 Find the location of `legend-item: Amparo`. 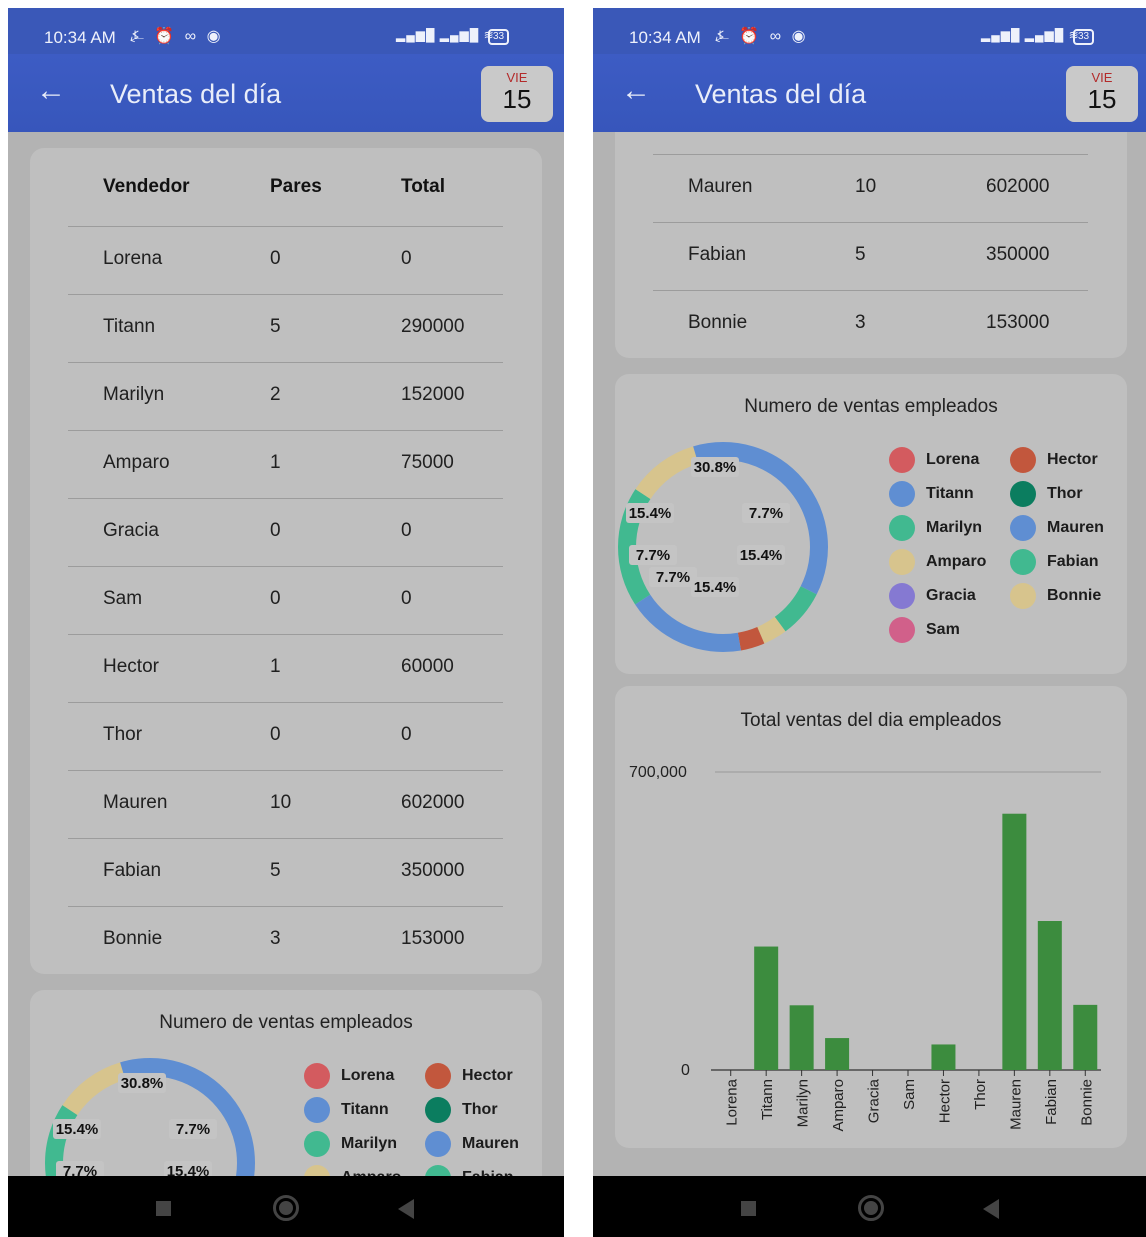

legend-item: Amparo is located at coordinates (937, 563).